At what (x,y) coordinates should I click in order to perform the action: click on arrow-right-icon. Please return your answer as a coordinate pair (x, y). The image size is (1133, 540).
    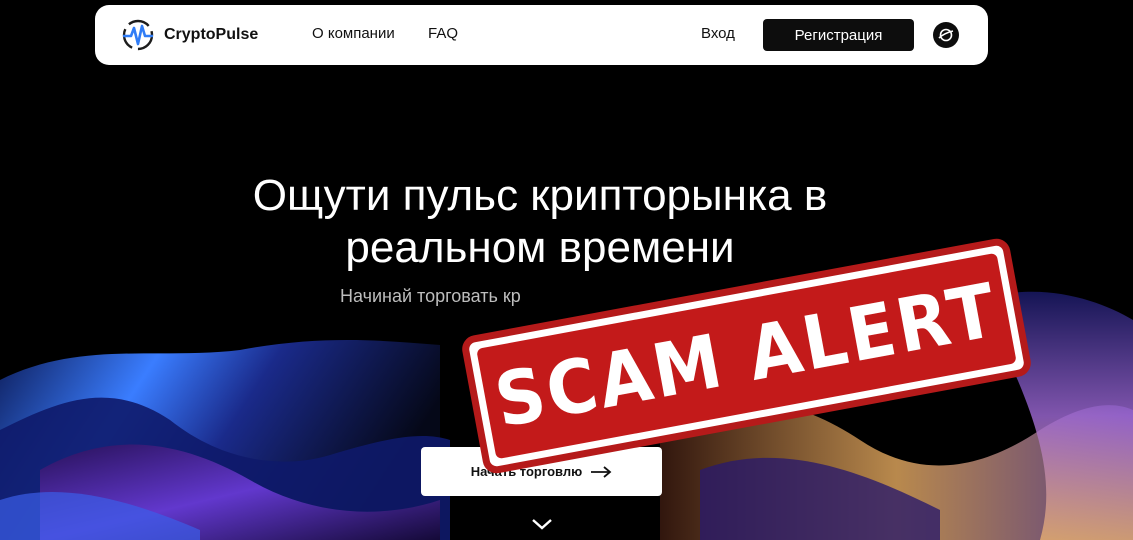
    Looking at the image, I should click on (601, 471).